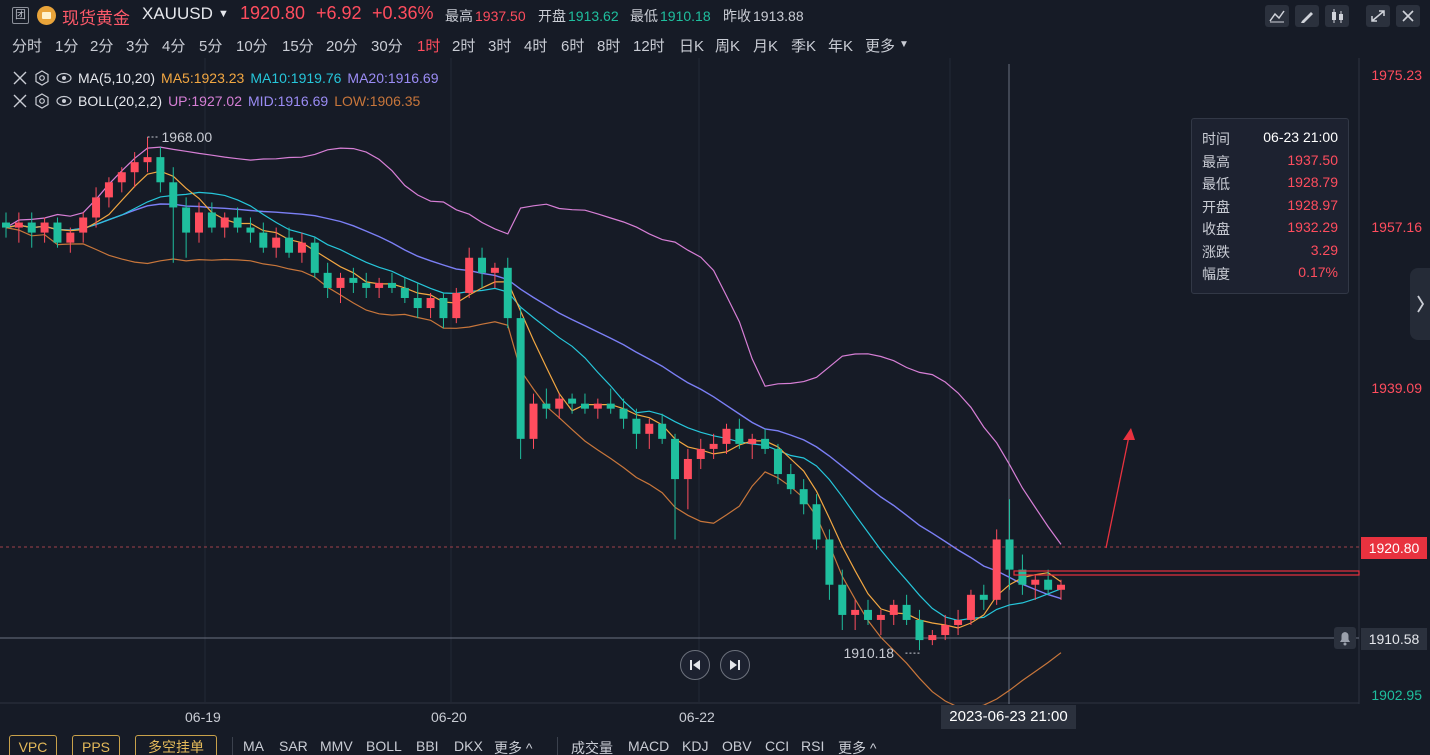  Describe the element at coordinates (468, 746) in the screenshot. I see `main-indicator-button: DKX` at that location.